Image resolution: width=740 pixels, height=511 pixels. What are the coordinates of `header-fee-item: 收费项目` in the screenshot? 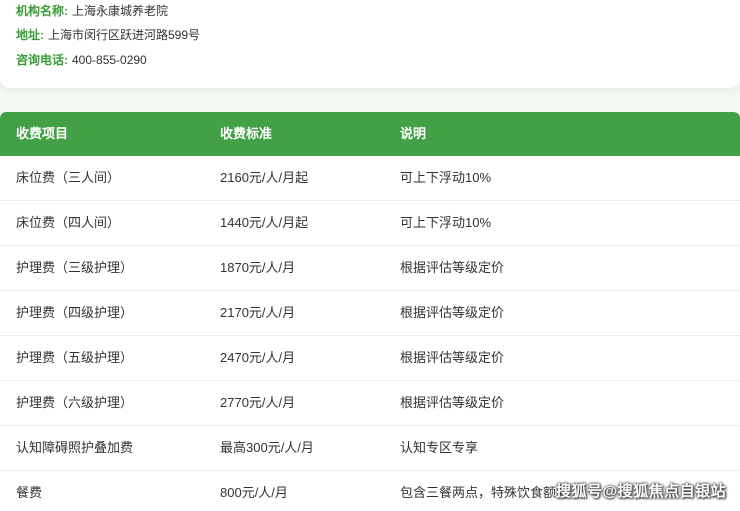 It's located at (42, 133).